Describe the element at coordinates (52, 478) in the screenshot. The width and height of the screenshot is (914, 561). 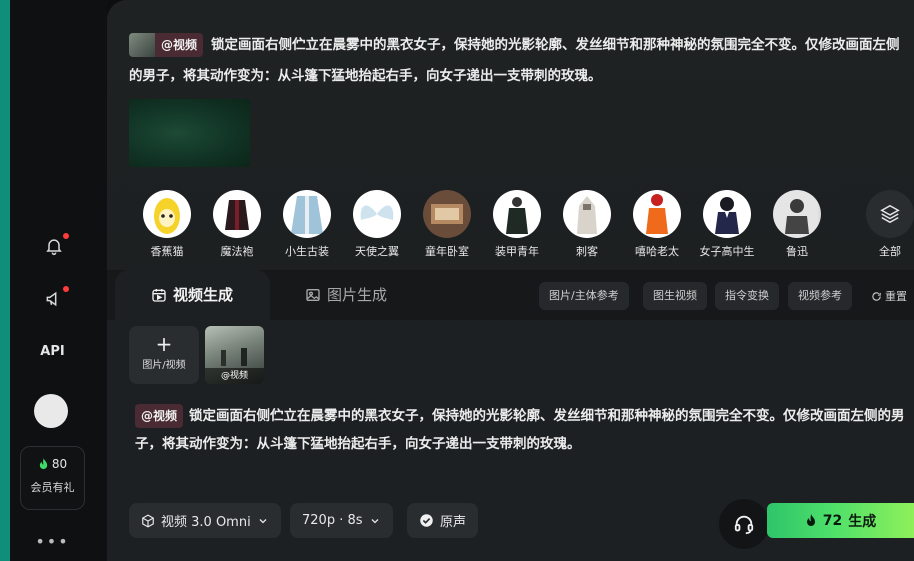
I see `vip-gift-button: 80 会员有礼` at that location.